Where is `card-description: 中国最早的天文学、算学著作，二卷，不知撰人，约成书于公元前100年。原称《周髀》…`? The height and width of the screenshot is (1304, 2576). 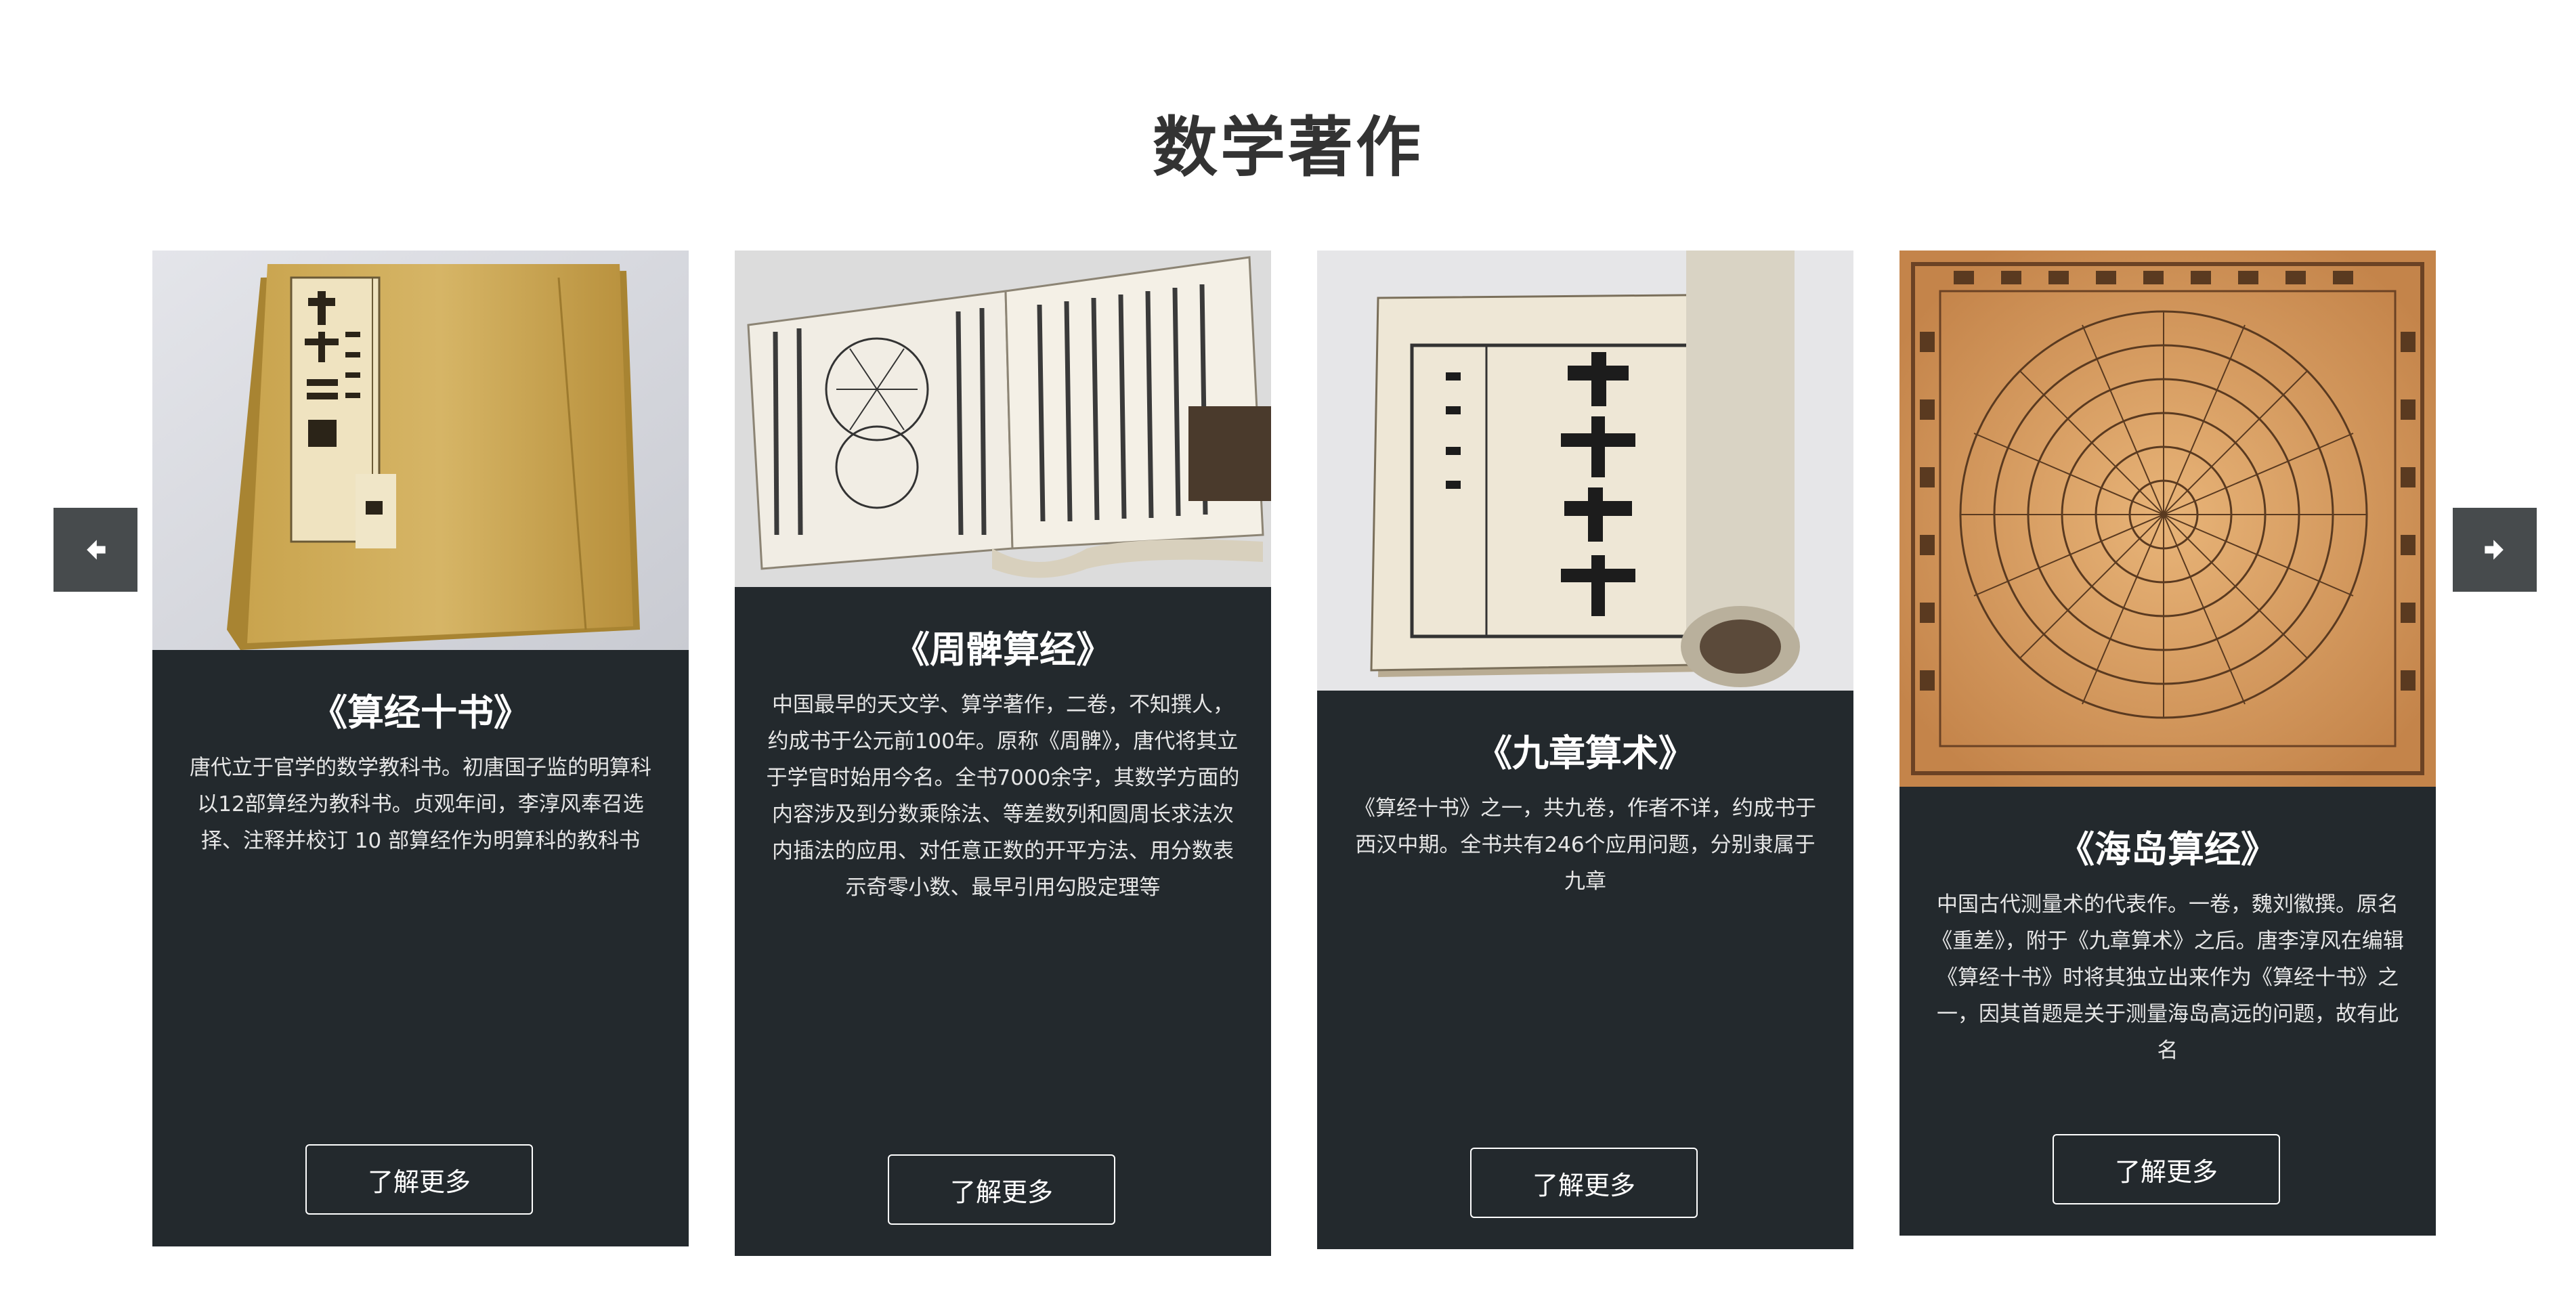
card-description: 中国最早的天文学、算学著作，二卷，不知撰人，约成书于公元前100年。原称《周髀》… is located at coordinates (1003, 797).